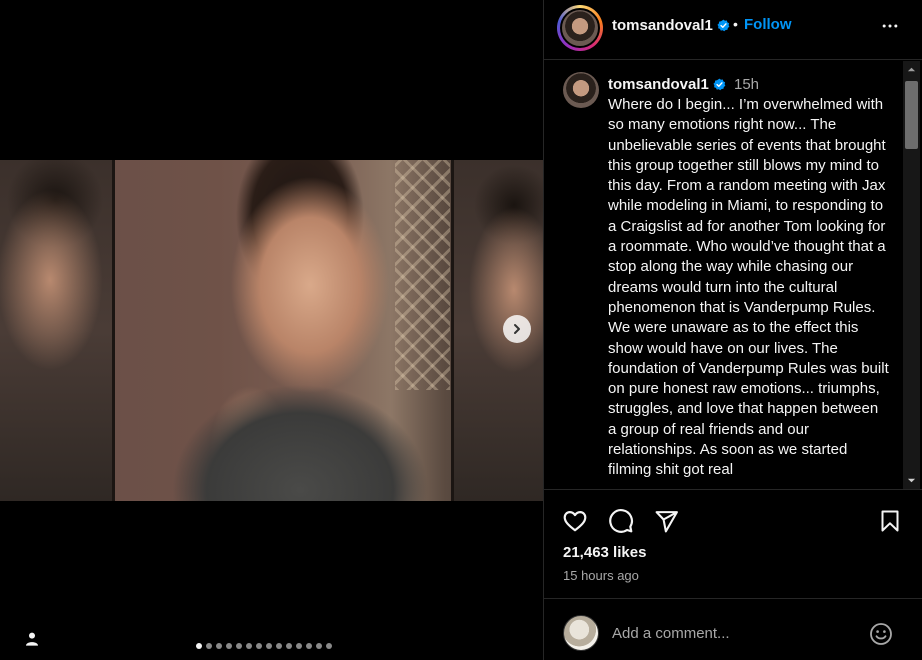 The height and width of the screenshot is (660, 922). I want to click on caret-up-icon, so click(911, 69).